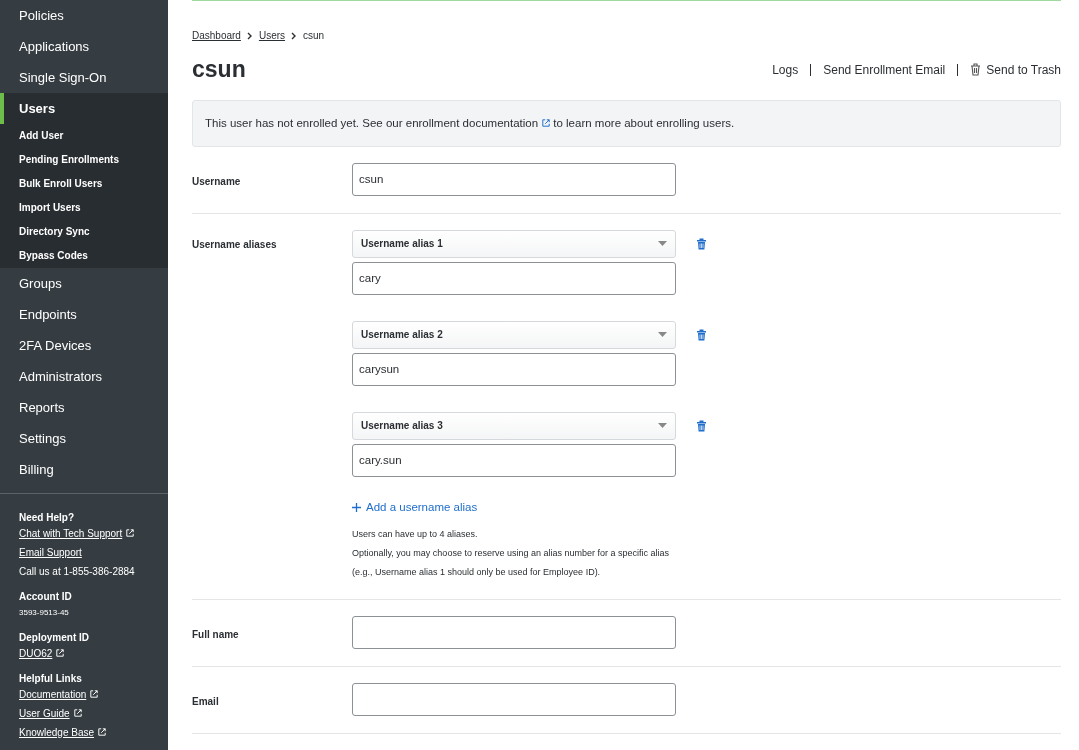 The image size is (1079, 750). What do you see at coordinates (84, 136) in the screenshot?
I see `sub-nav-item: Add User` at bounding box center [84, 136].